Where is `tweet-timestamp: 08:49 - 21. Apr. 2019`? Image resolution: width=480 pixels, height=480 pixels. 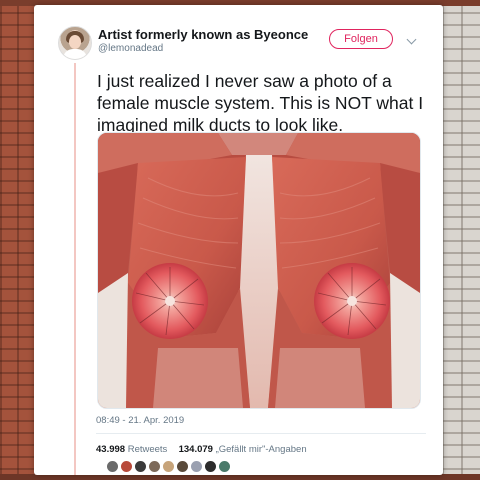
tweet-timestamp: 08:49 - 21. Apr. 2019 is located at coordinates (140, 420).